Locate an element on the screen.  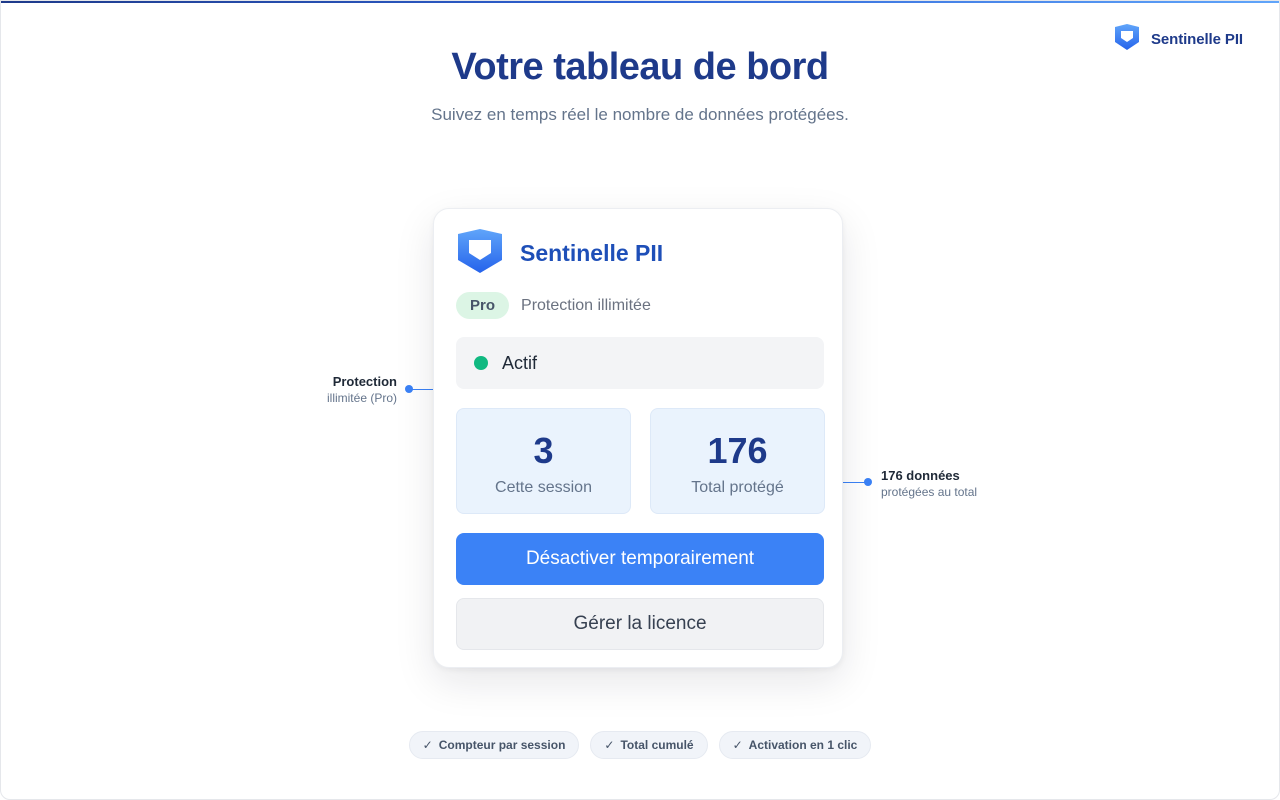
callout-protection-subtitle: illimitée (Pro) is located at coordinates (361, 398).